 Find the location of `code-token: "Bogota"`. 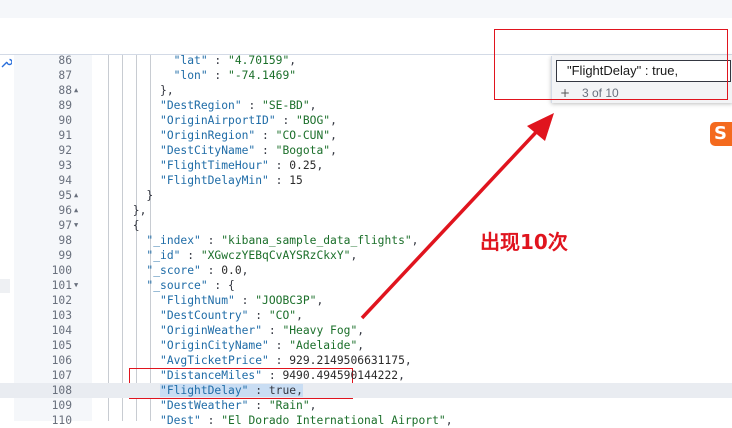

code-token: "Bogota" is located at coordinates (303, 150).